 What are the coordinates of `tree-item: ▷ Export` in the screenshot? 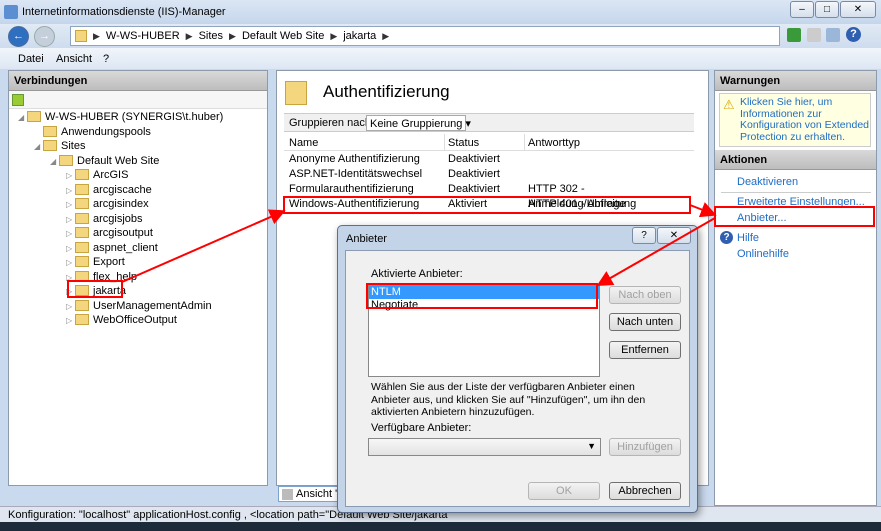 It's located at (95, 262).